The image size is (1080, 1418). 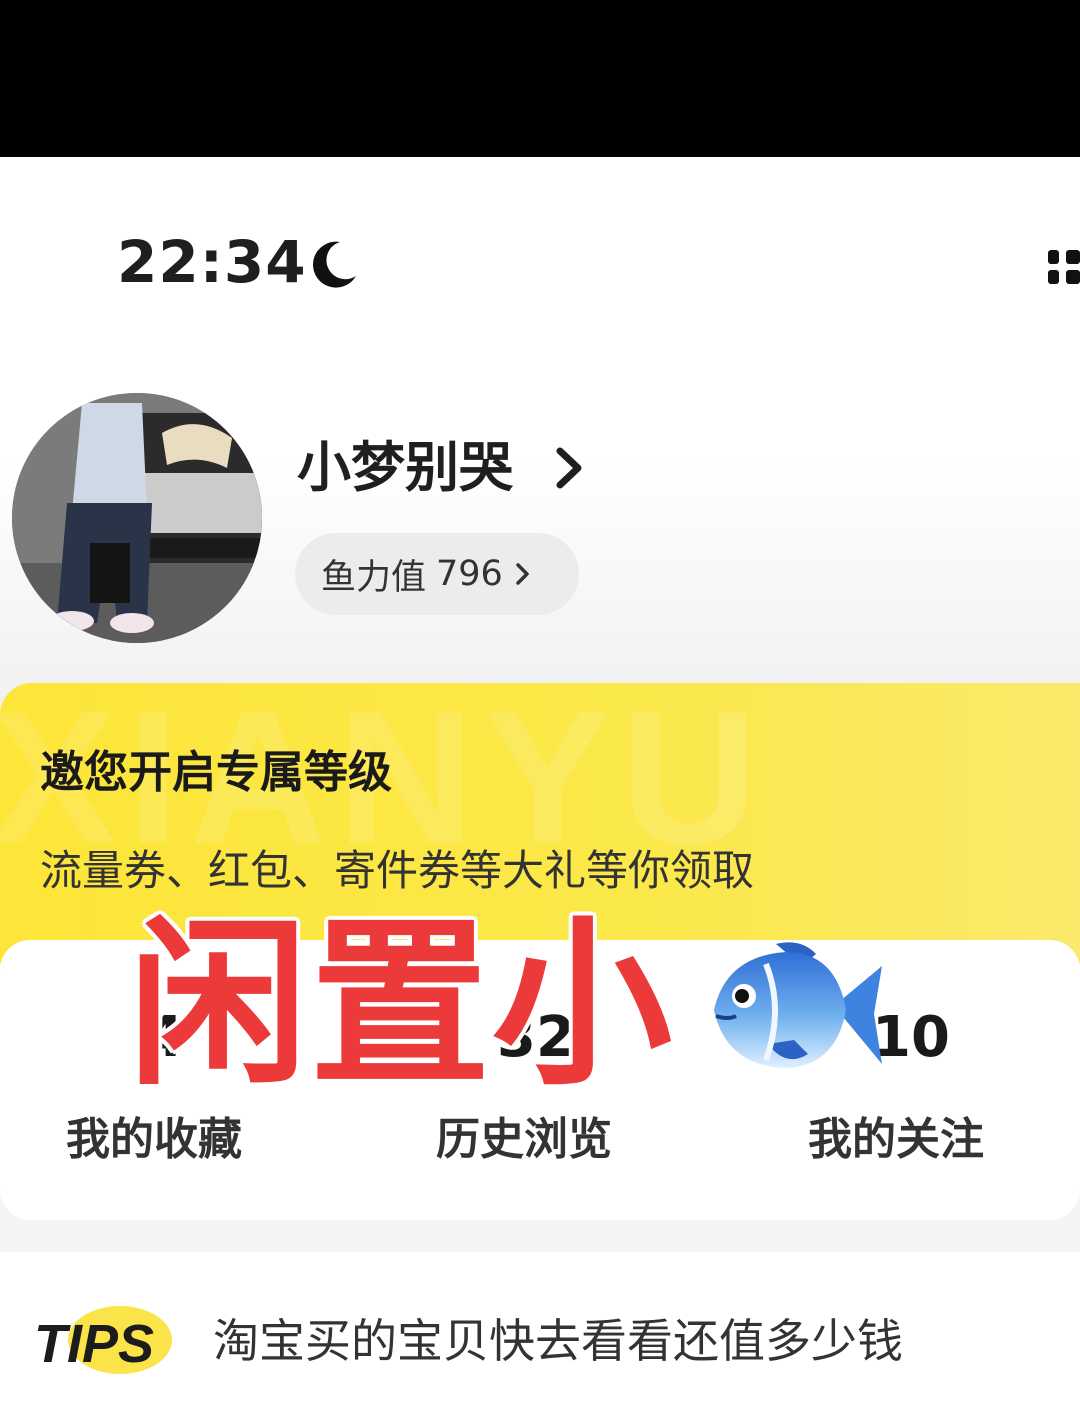 I want to click on fish-power-value: 796, so click(x=469, y=574).